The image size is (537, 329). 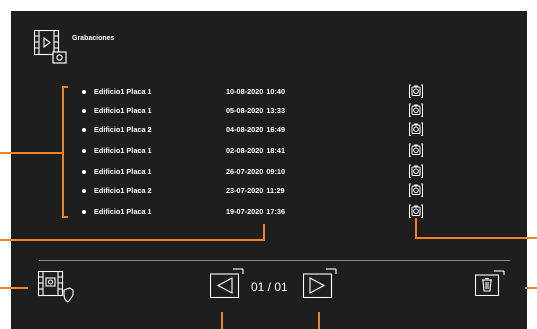 What do you see at coordinates (256, 150) in the screenshot?
I see `recording-datetime: 02-08-2020 18:41` at bounding box center [256, 150].